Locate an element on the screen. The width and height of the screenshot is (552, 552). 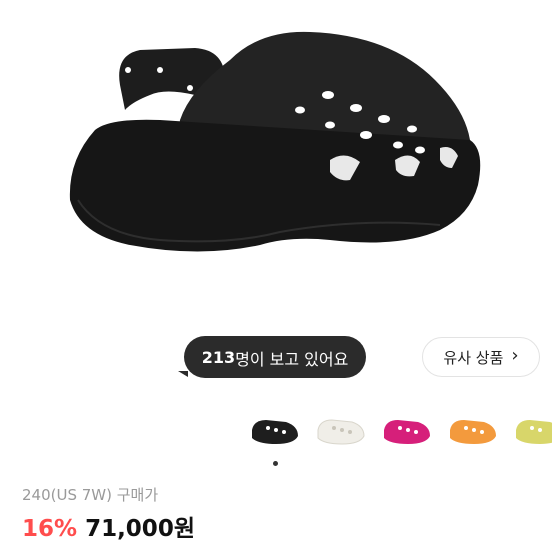
viewers-count: 213 is located at coordinates (218, 357).